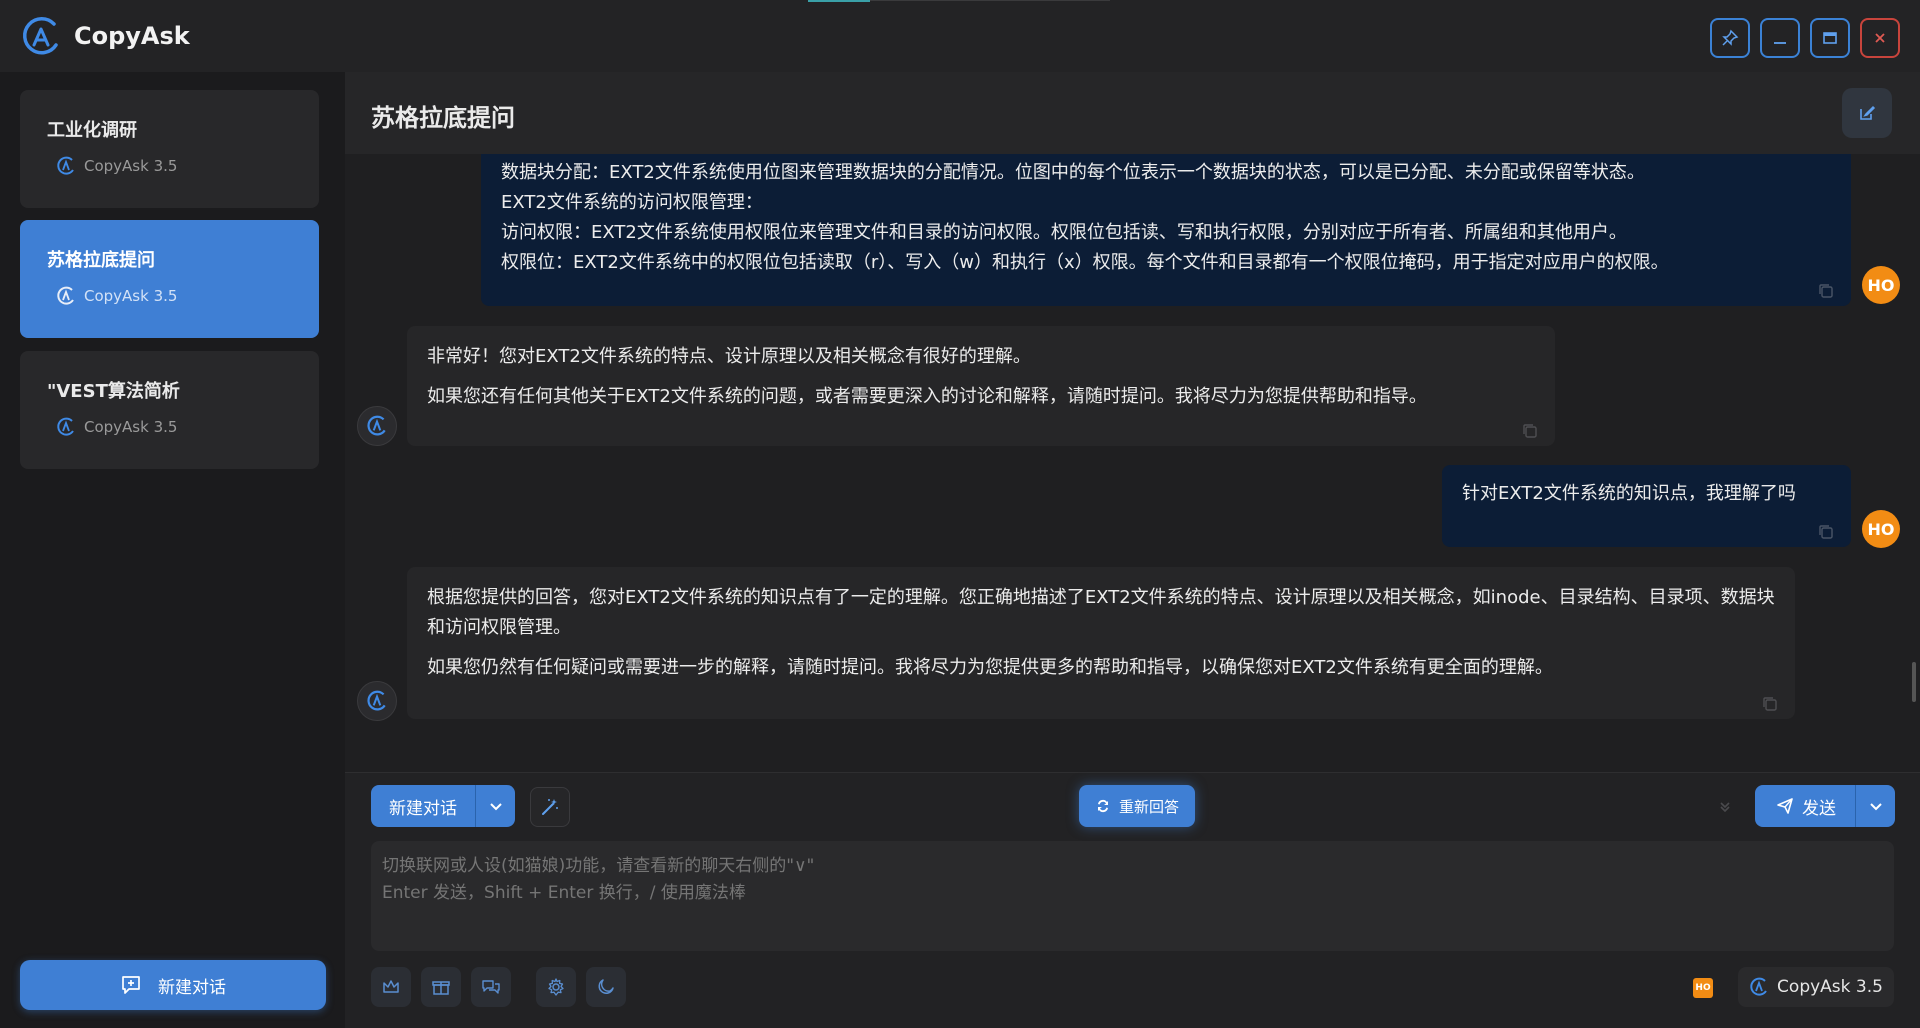 The width and height of the screenshot is (1920, 1028). I want to click on minimize-button, so click(1780, 38).